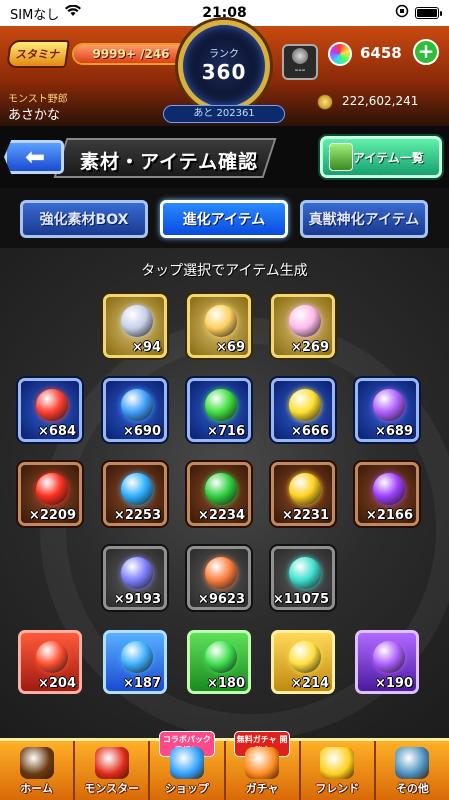 Image resolution: width=449 pixels, height=800 pixels. What do you see at coordinates (221, 321) in the screenshot?
I see `rainbow-swirl-icon` at bounding box center [221, 321].